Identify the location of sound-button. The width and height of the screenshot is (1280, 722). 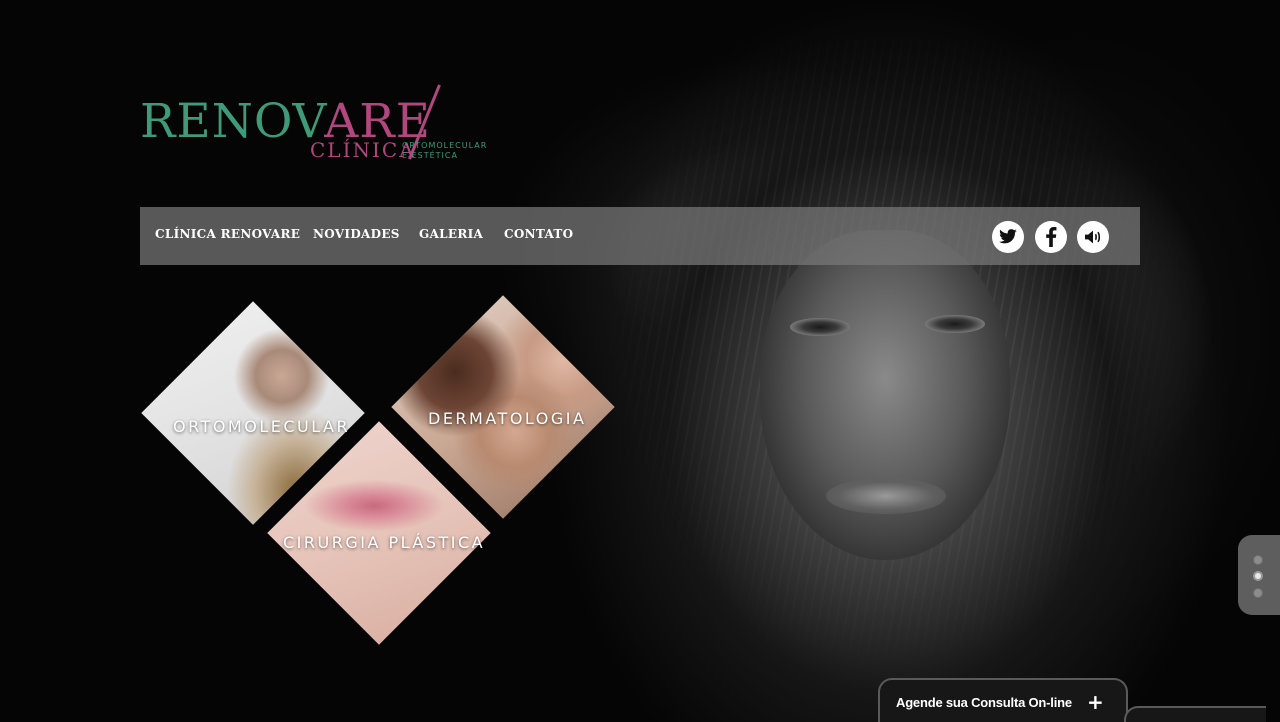
(1093, 237).